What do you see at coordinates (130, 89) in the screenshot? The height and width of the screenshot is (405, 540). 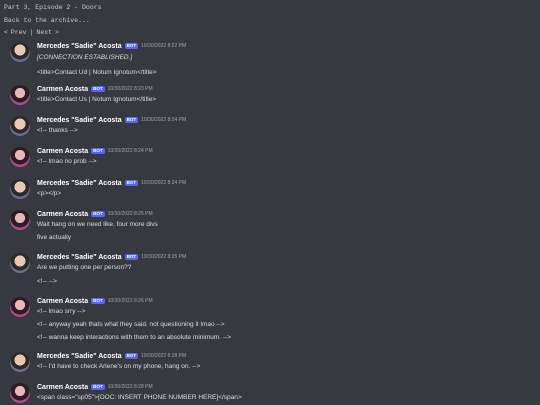 I see `timestamp: 10/30/2022 8:23 PM` at bounding box center [130, 89].